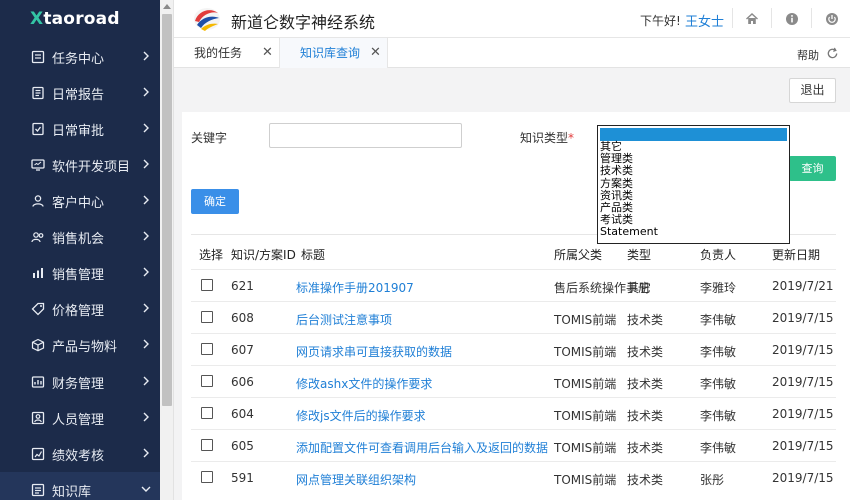 This screenshot has width=850, height=500. Describe the element at coordinates (732, 18) in the screenshot. I see `header-divider` at that location.